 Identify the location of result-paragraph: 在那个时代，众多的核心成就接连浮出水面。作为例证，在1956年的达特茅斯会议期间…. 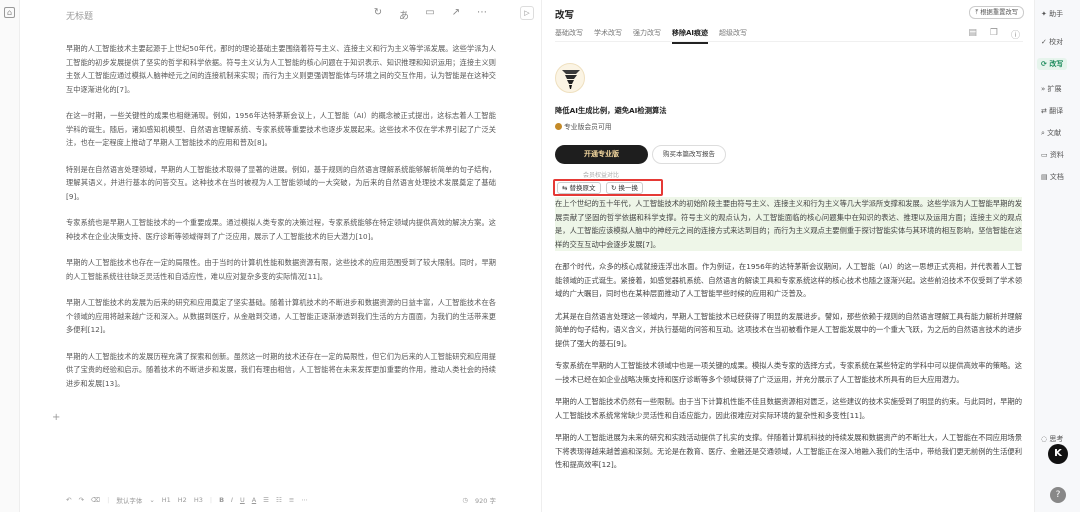
(788, 280).